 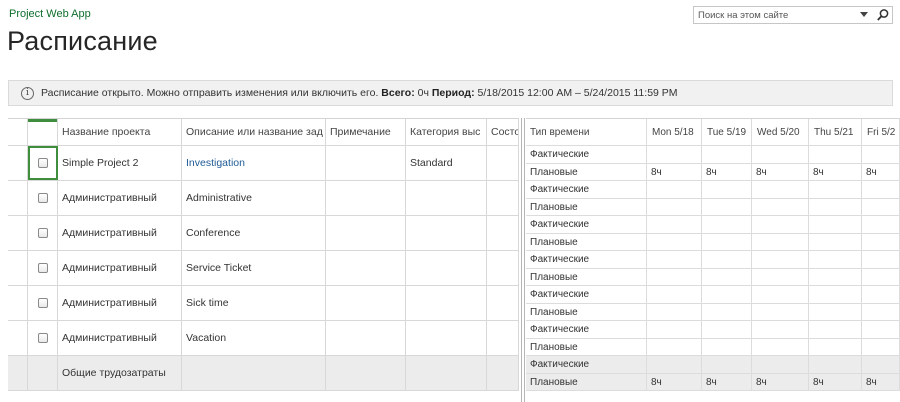 I want to click on column-header-time-type: Тип времени, so click(x=586, y=132).